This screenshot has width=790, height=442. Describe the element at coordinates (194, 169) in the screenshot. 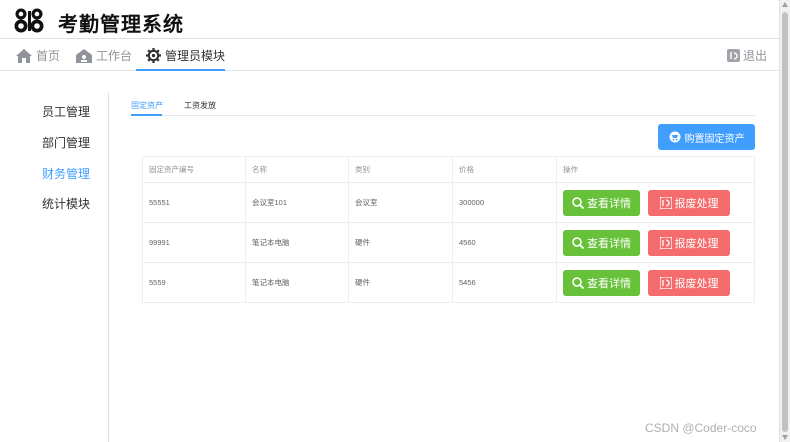

I see `column-header-id: 固定资产编号` at that location.